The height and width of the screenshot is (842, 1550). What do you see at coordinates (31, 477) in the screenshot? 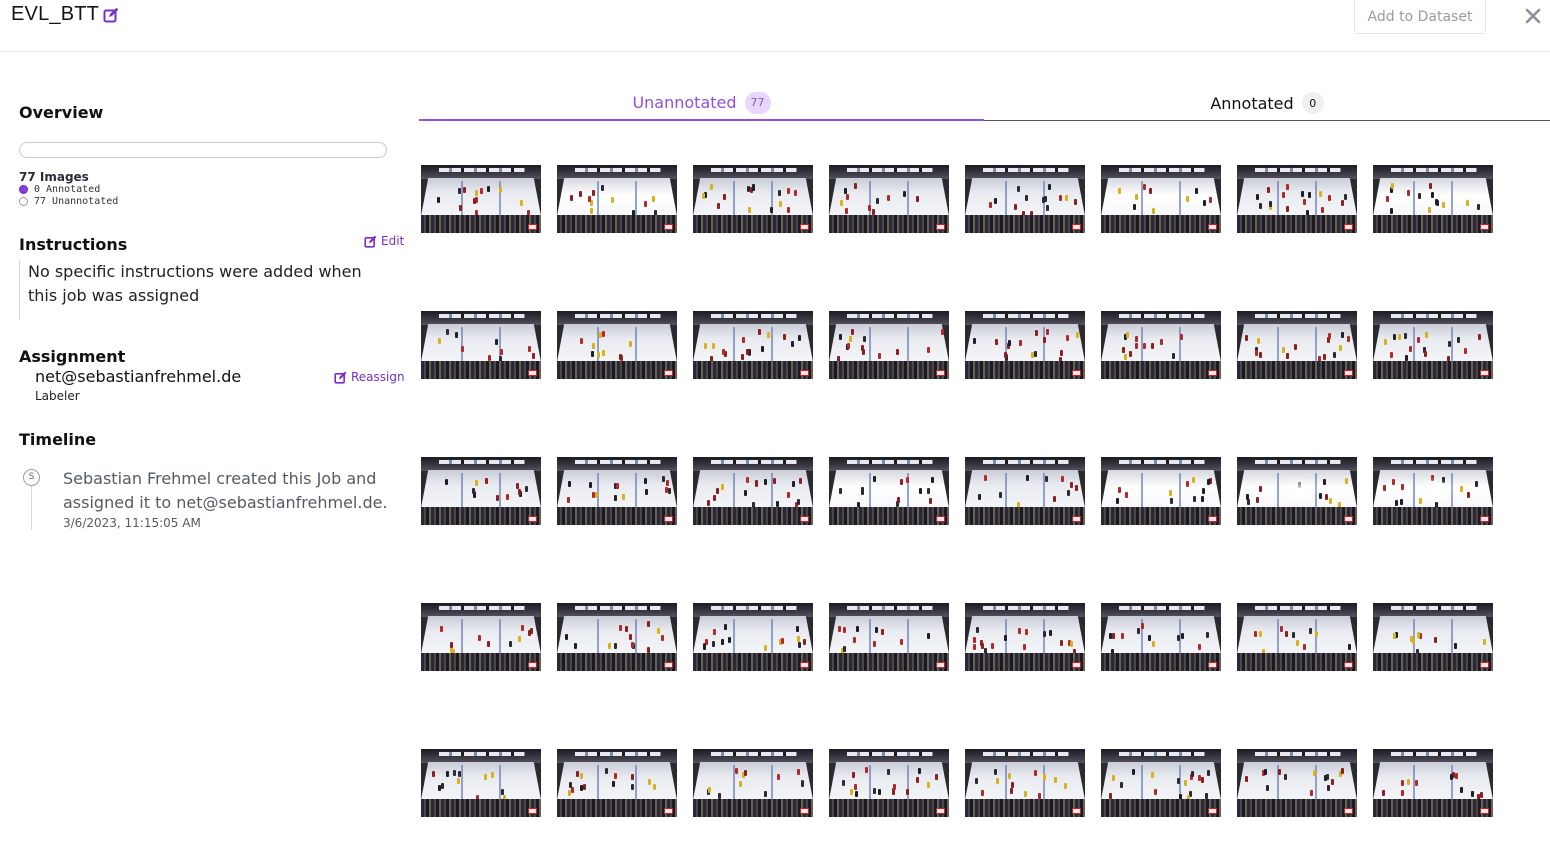
I see `avatar: S` at bounding box center [31, 477].